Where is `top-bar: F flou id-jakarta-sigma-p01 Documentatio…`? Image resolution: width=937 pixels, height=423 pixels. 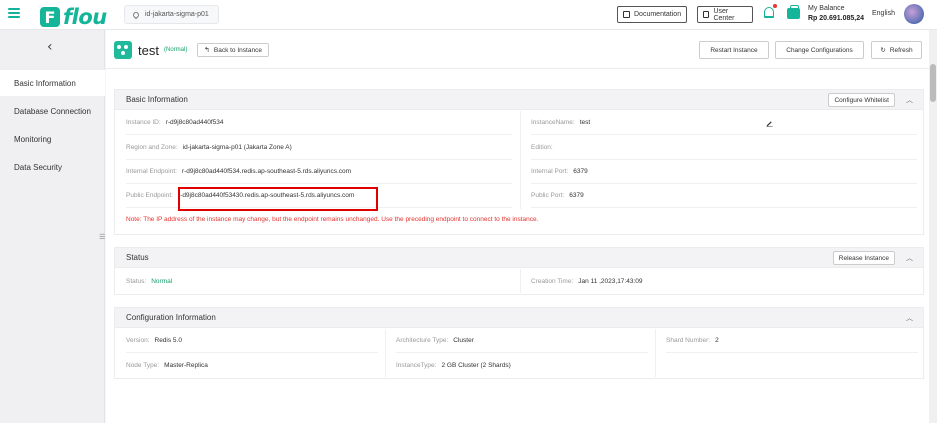
top-bar: F flou id-jakarta-sigma-p01 Documentatio… is located at coordinates (468, 15).